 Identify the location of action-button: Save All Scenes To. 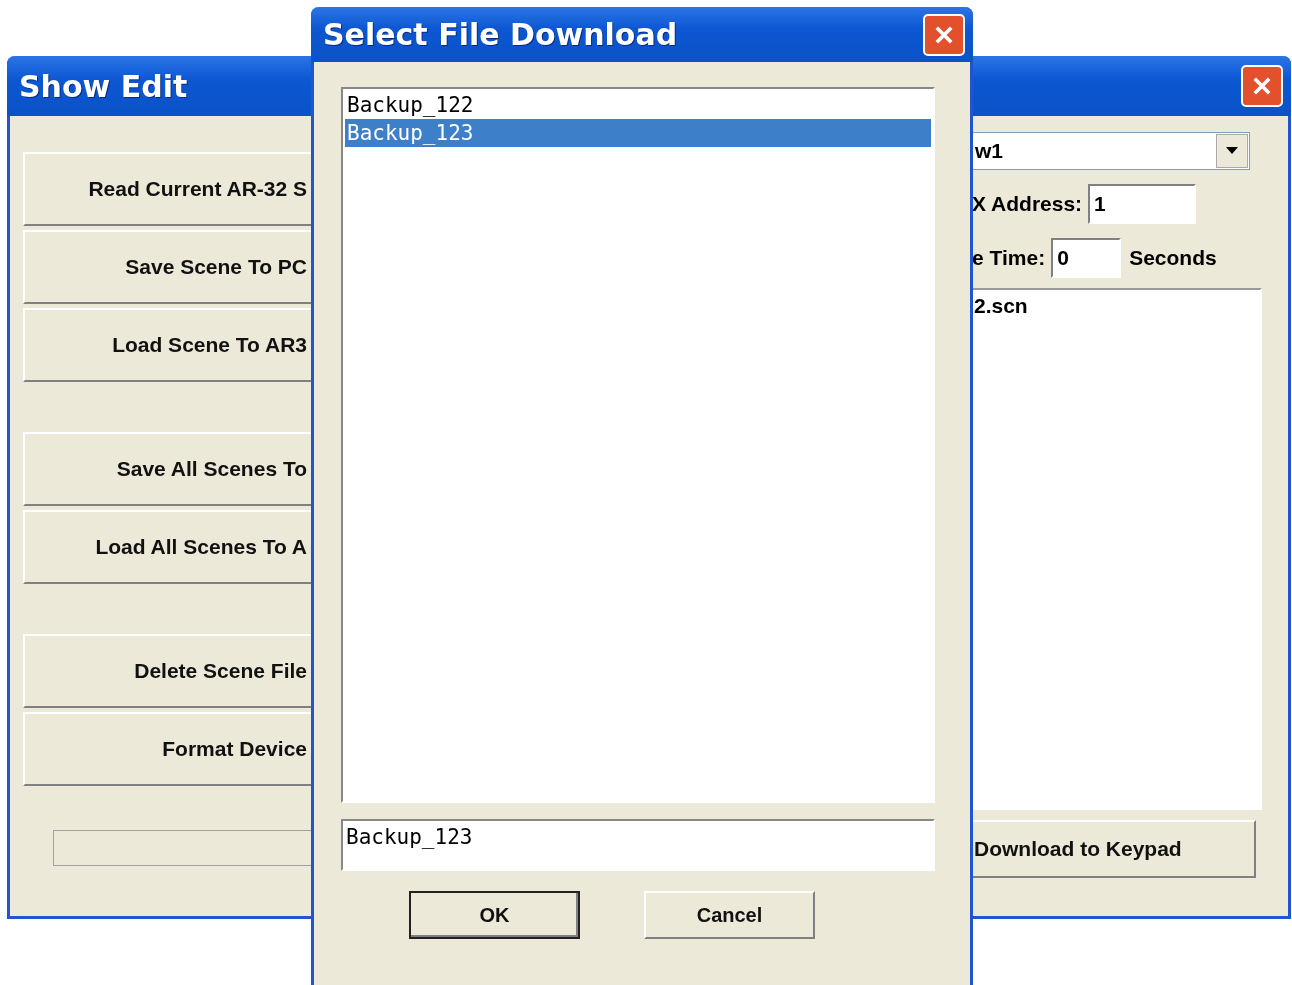
(167, 469).